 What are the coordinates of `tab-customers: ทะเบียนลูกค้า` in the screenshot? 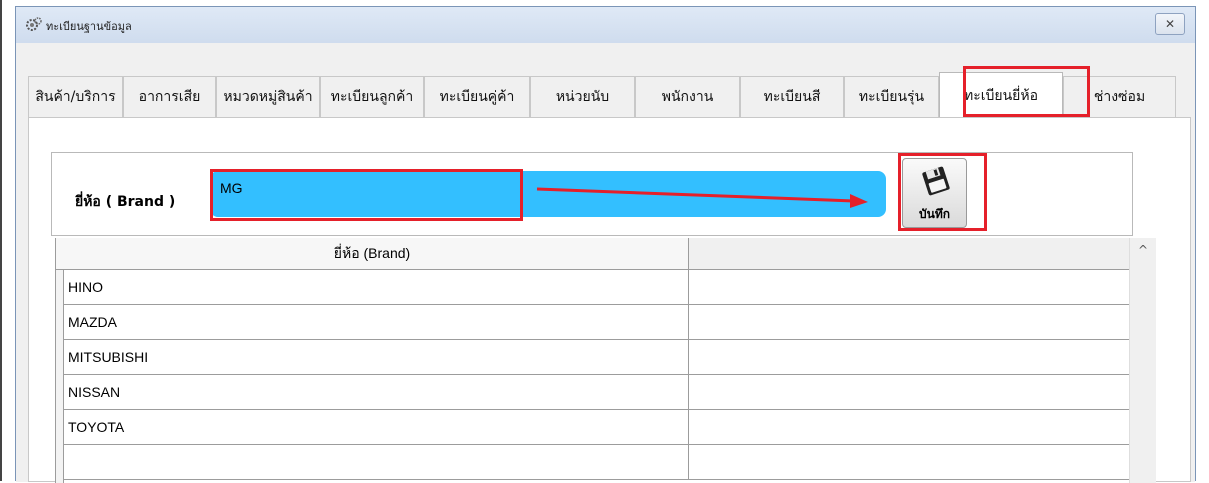 It's located at (372, 96).